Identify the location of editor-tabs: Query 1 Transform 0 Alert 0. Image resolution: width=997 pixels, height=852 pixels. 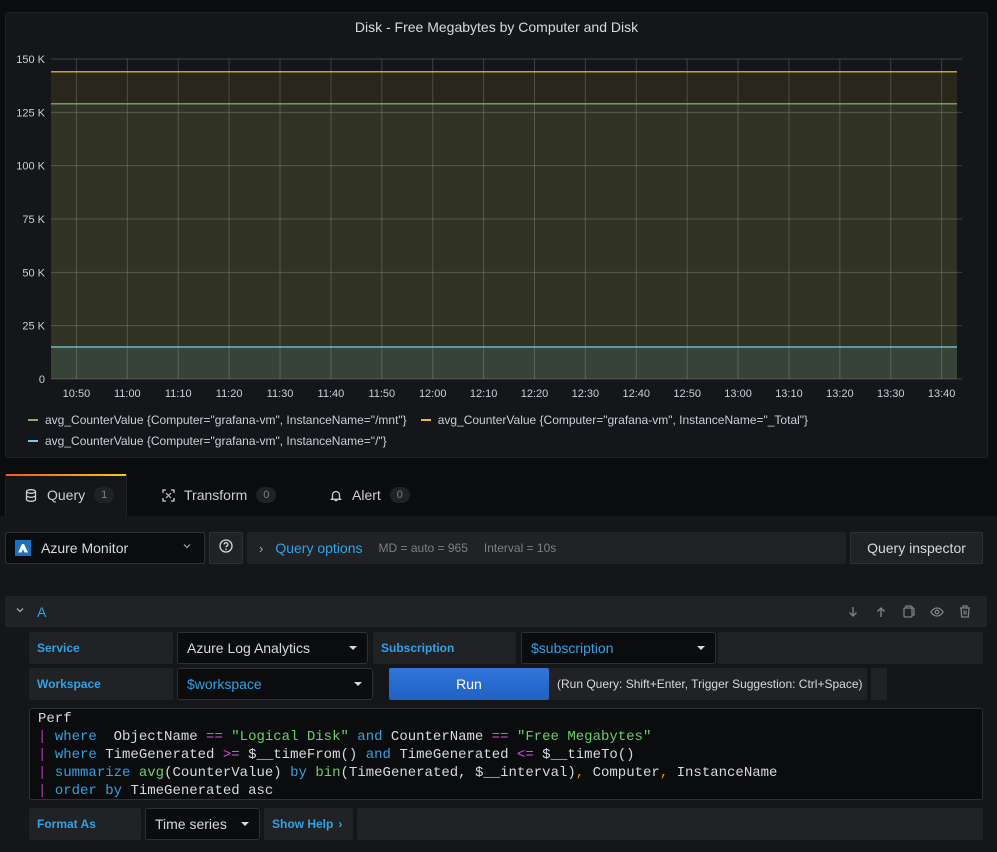
(498, 495).